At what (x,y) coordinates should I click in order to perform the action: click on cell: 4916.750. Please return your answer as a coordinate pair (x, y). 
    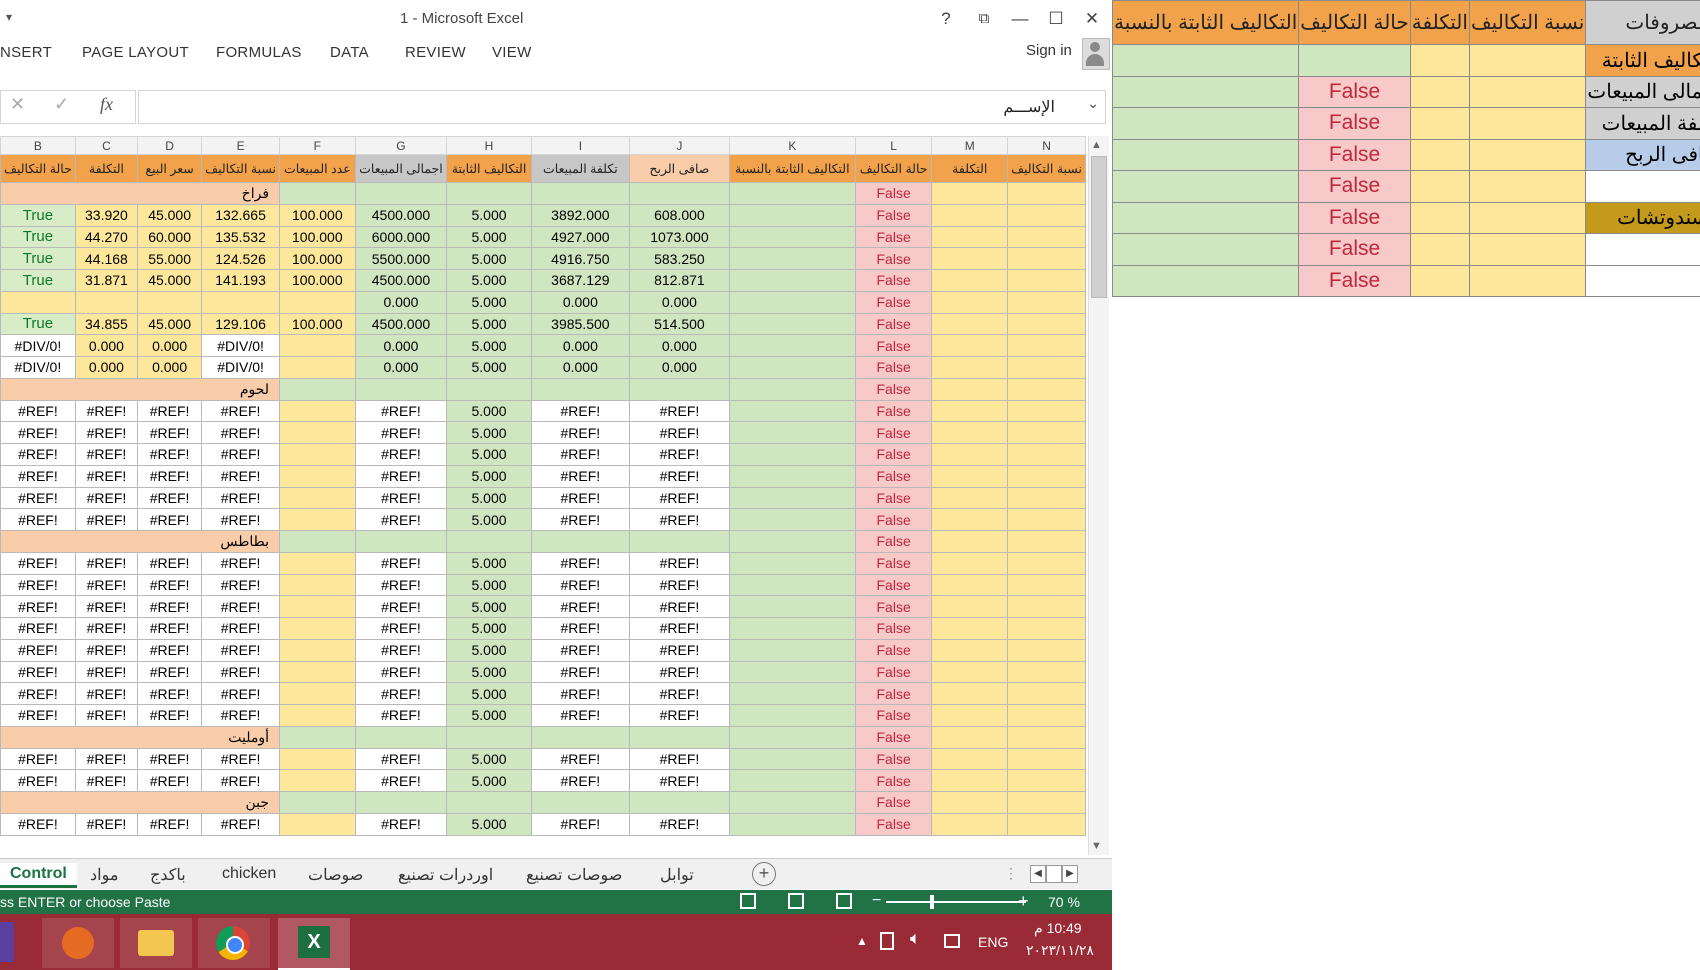
    Looking at the image, I should click on (580, 258).